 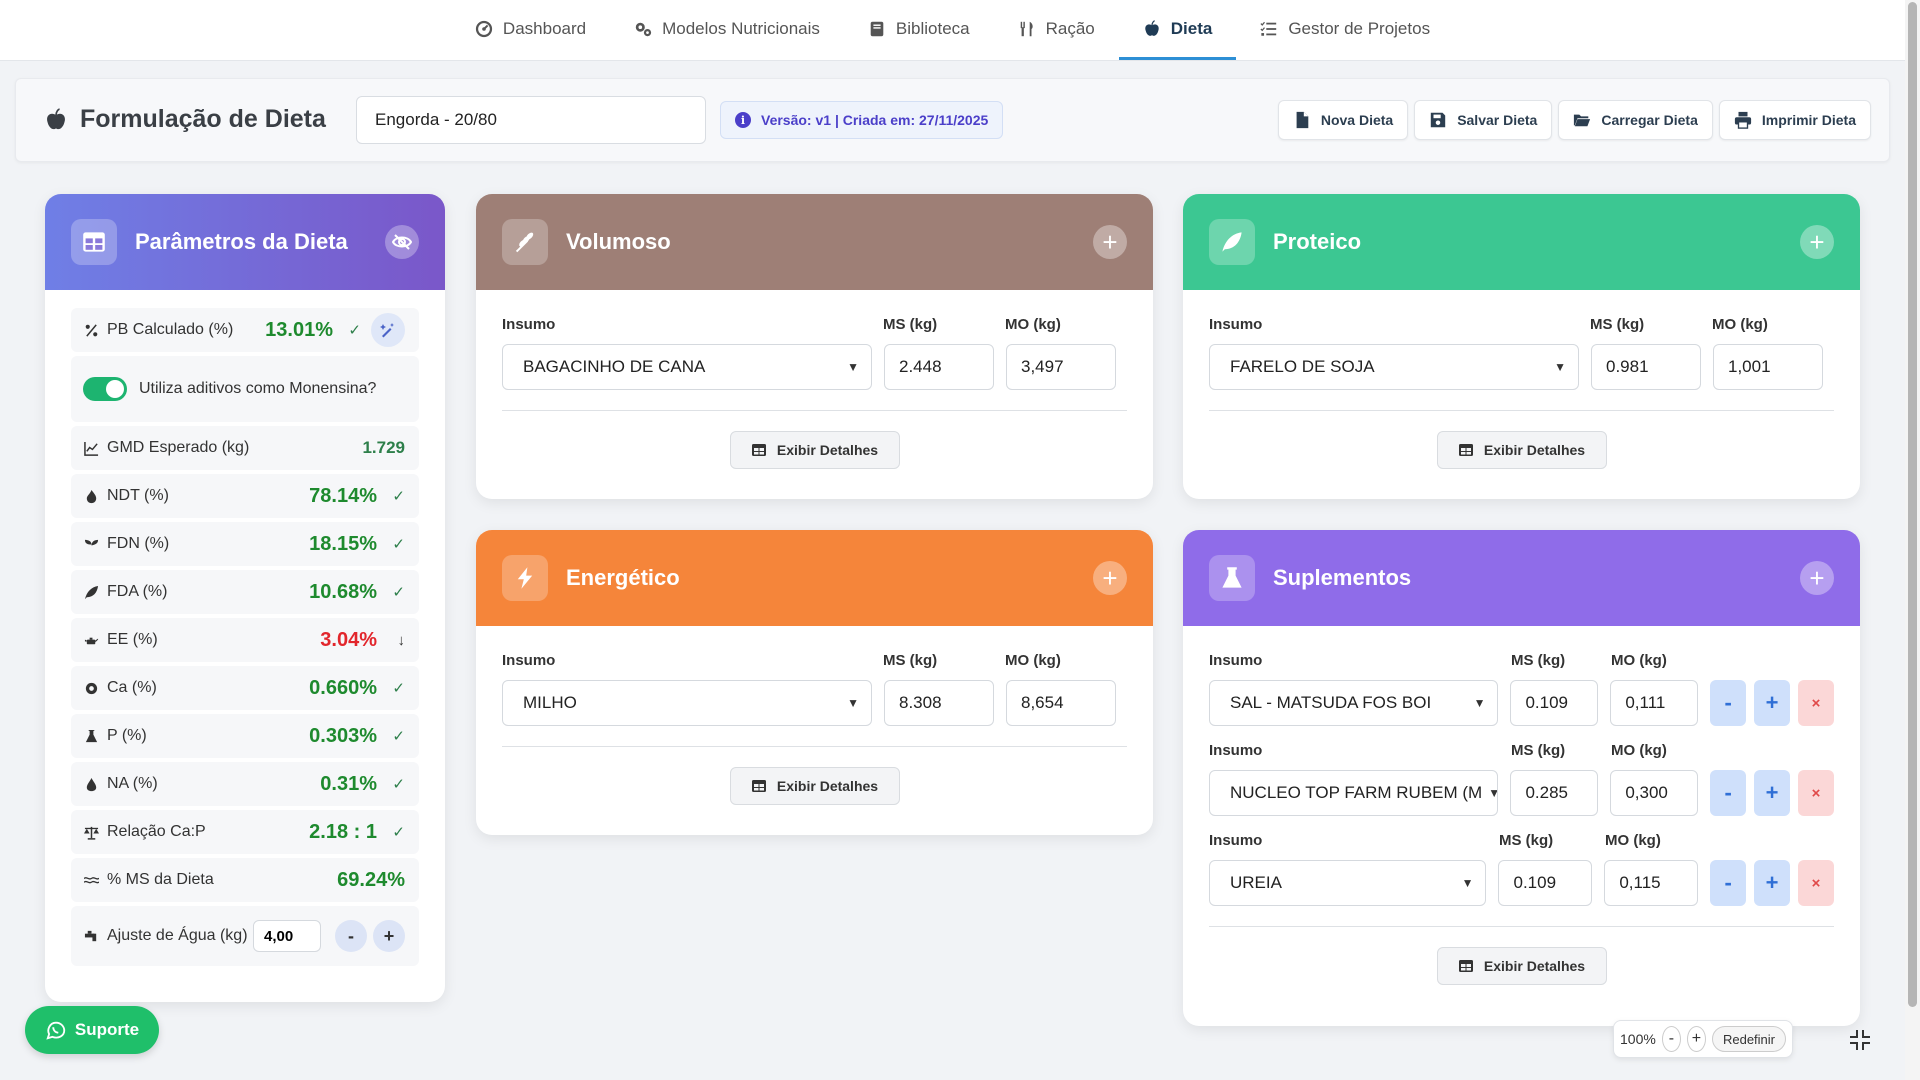 What do you see at coordinates (245, 496) in the screenshot?
I see `ndt-row: NDT (%) 78.14% ✓` at bounding box center [245, 496].